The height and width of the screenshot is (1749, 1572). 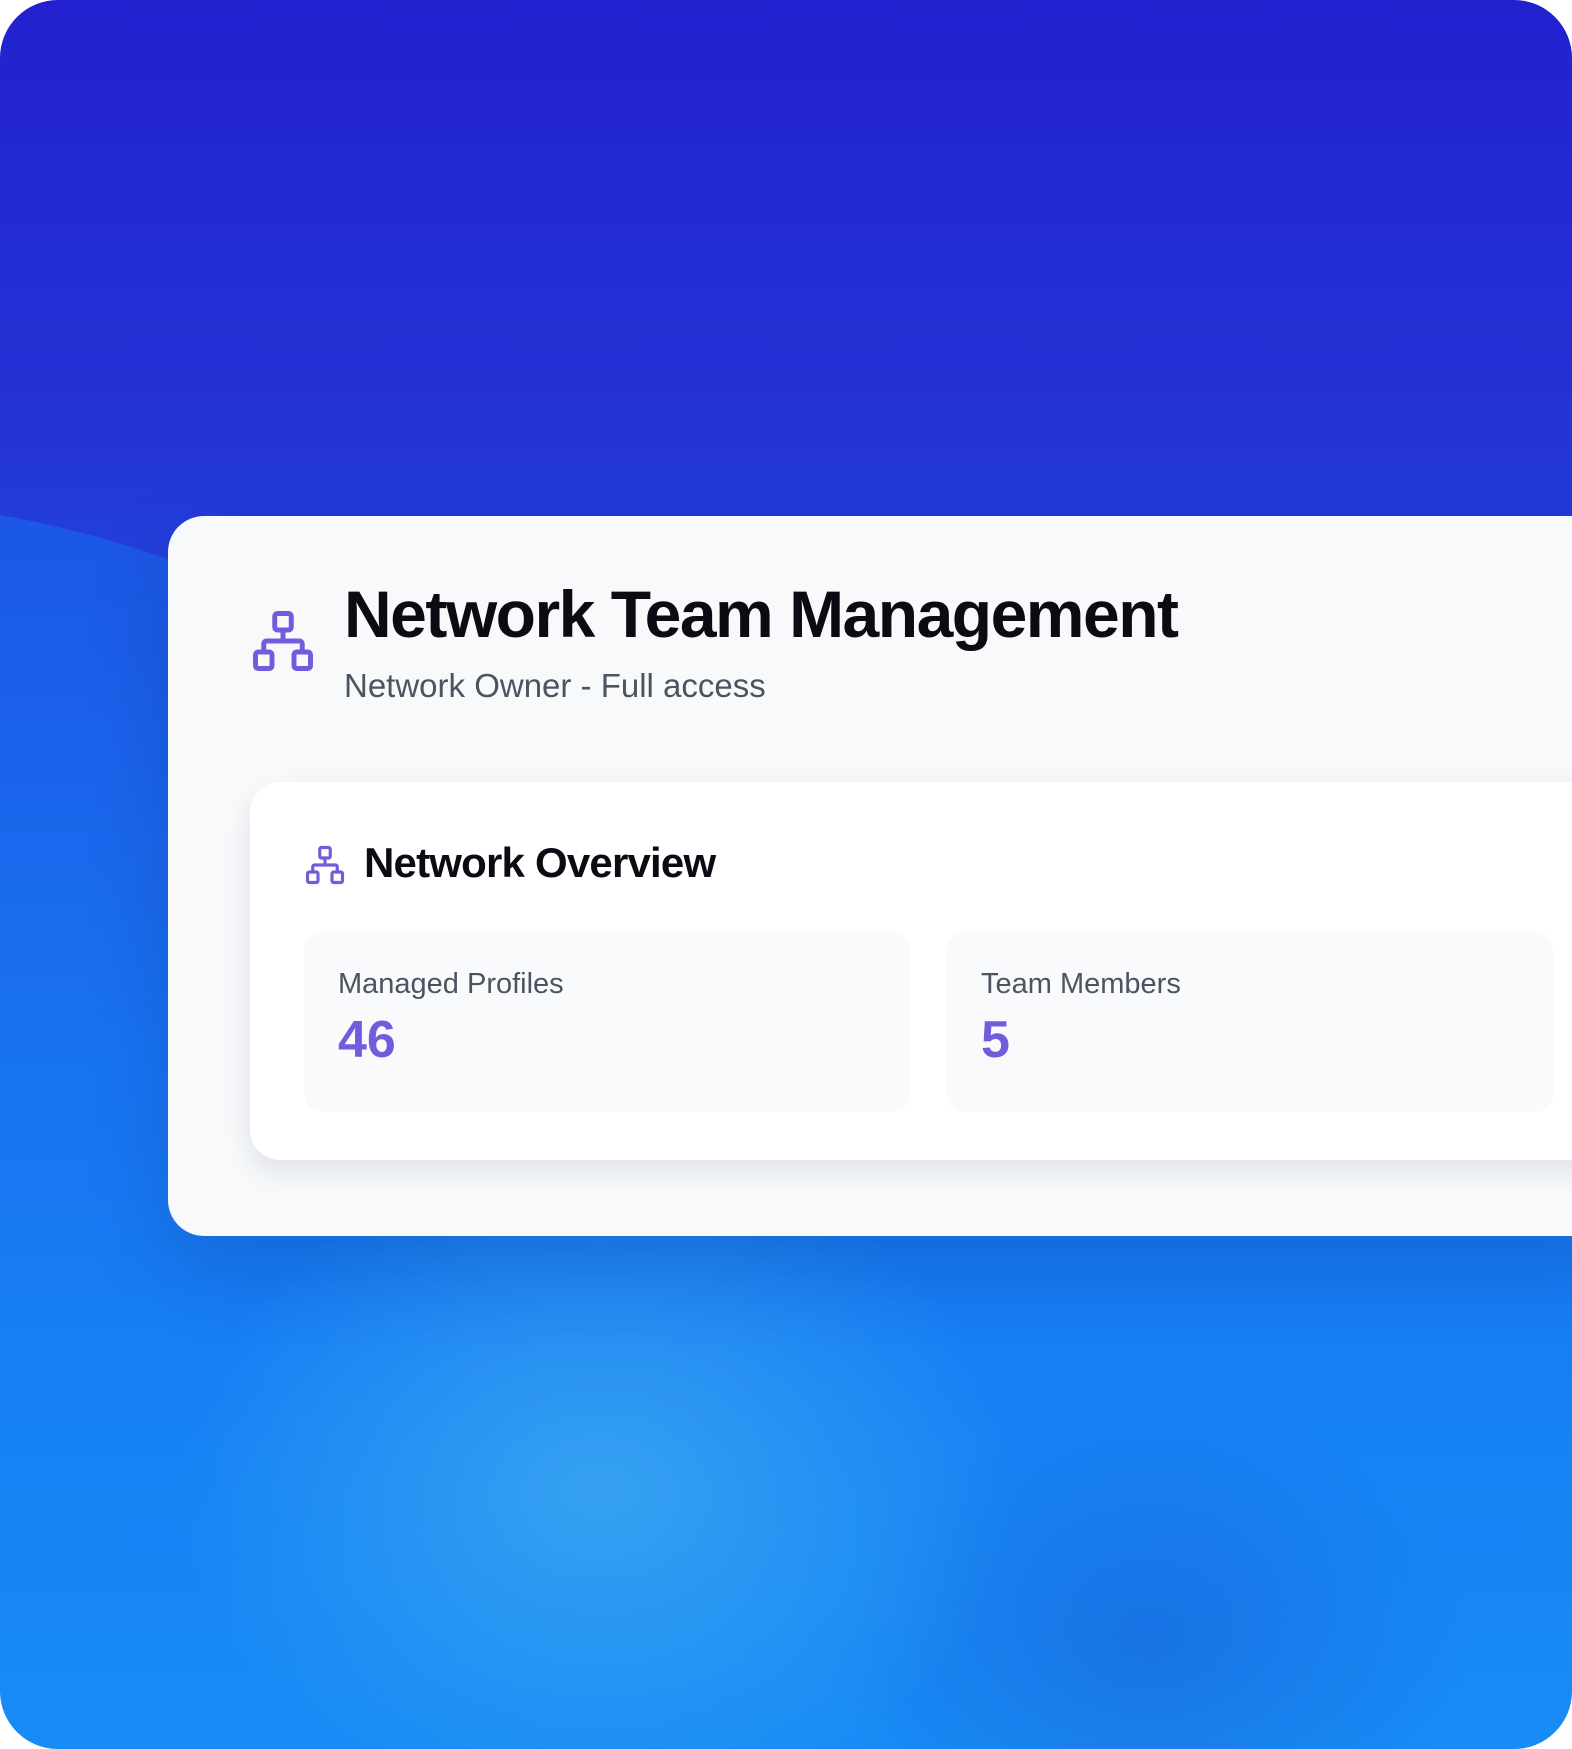 What do you see at coordinates (607, 1022) in the screenshot?
I see `stat-card-managed-profiles: Managed Profiles 46` at bounding box center [607, 1022].